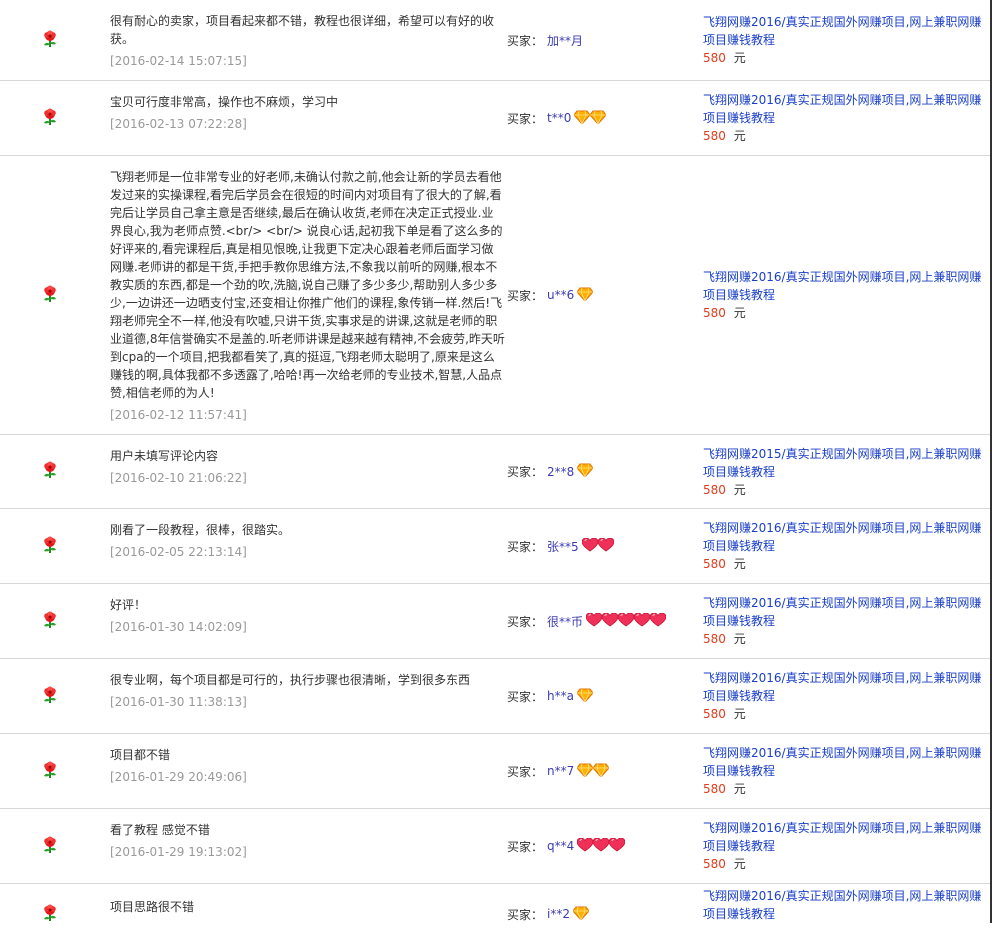 The image size is (992, 944). What do you see at coordinates (602, 295) in the screenshot?
I see `buyer-cell: 买家： u**6` at bounding box center [602, 295].